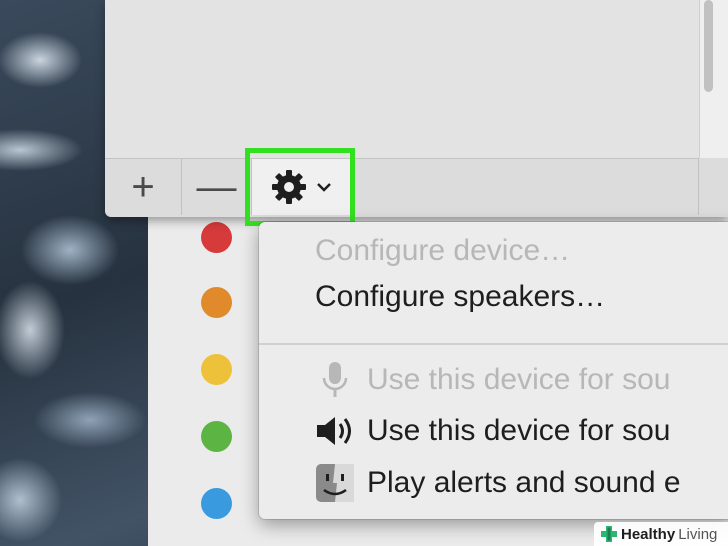 The image size is (728, 546). Describe the element at coordinates (335, 431) in the screenshot. I see `speaker-icon` at that location.